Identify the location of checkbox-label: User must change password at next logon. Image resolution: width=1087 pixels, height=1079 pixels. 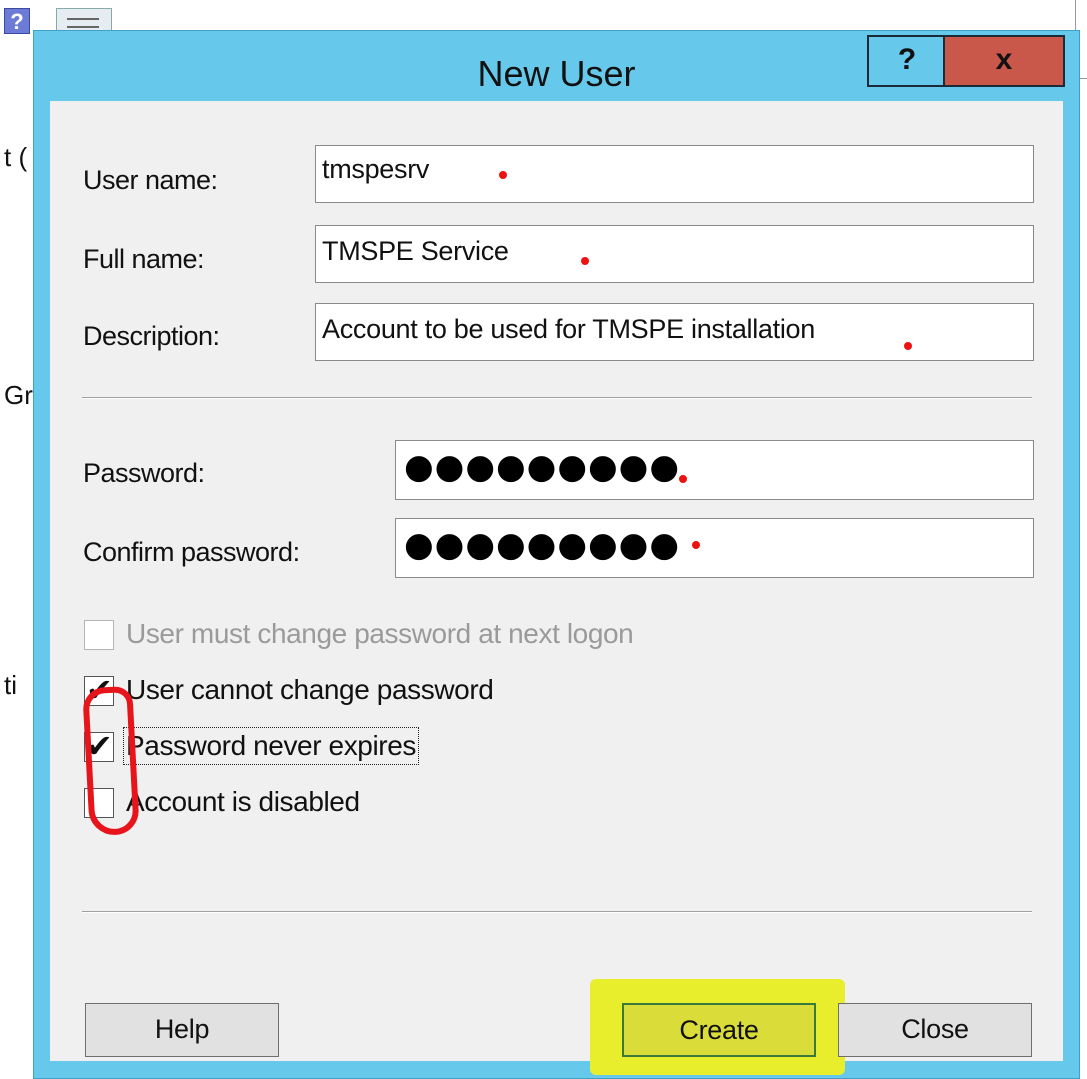
(380, 633).